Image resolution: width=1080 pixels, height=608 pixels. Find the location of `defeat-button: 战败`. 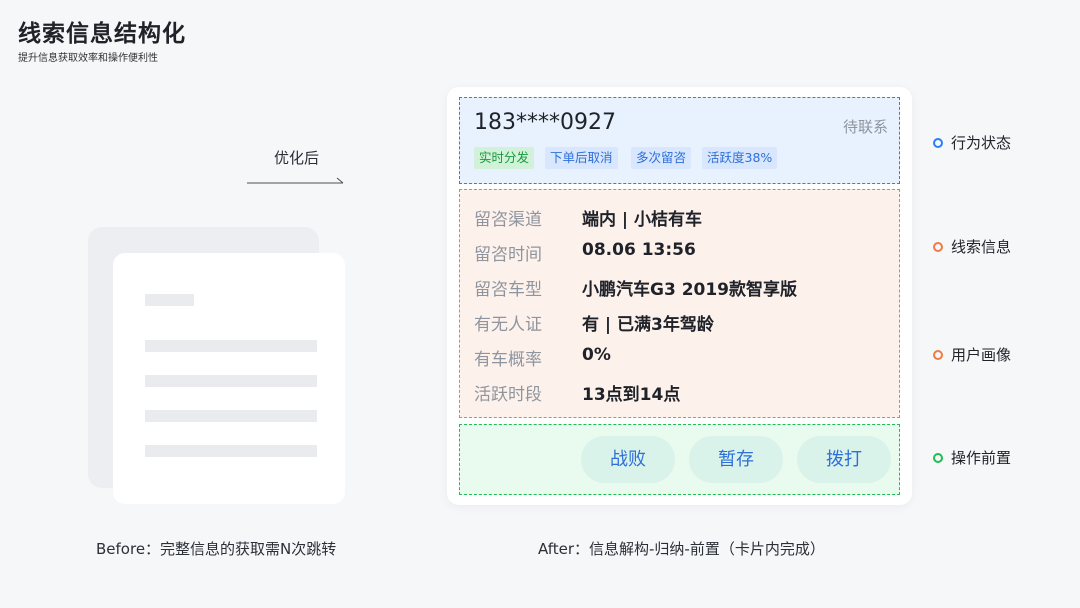

defeat-button: 战败 is located at coordinates (628, 459).